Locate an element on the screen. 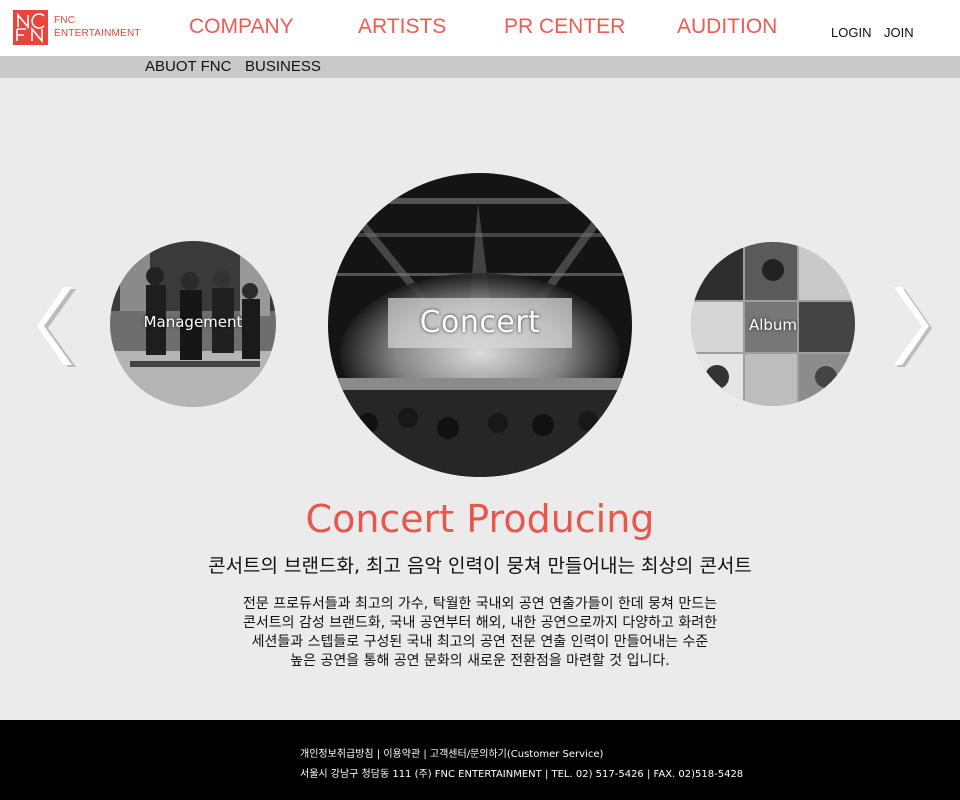 The image size is (960, 800). album-photo is located at coordinates (773, 324).